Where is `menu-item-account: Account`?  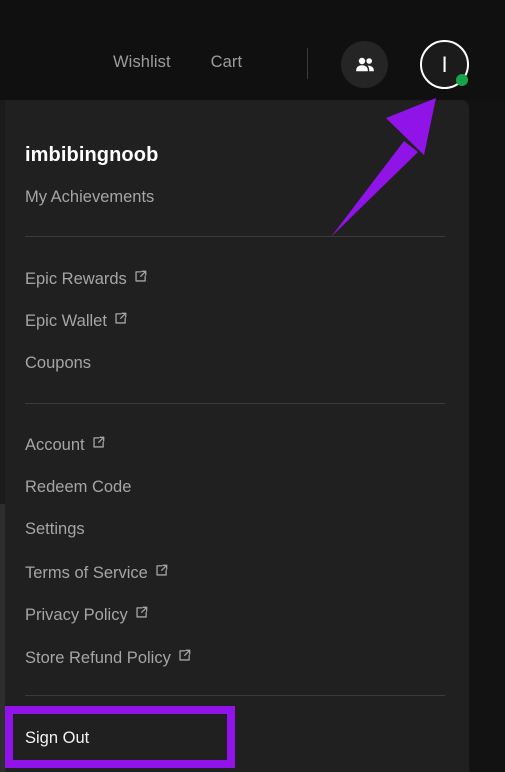
menu-item-account: Account is located at coordinates (65, 445).